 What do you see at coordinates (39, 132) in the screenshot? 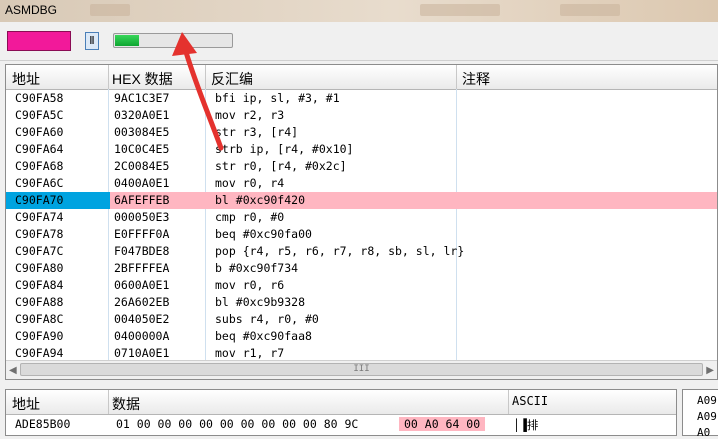
I see `row-address: C90FA60` at bounding box center [39, 132].